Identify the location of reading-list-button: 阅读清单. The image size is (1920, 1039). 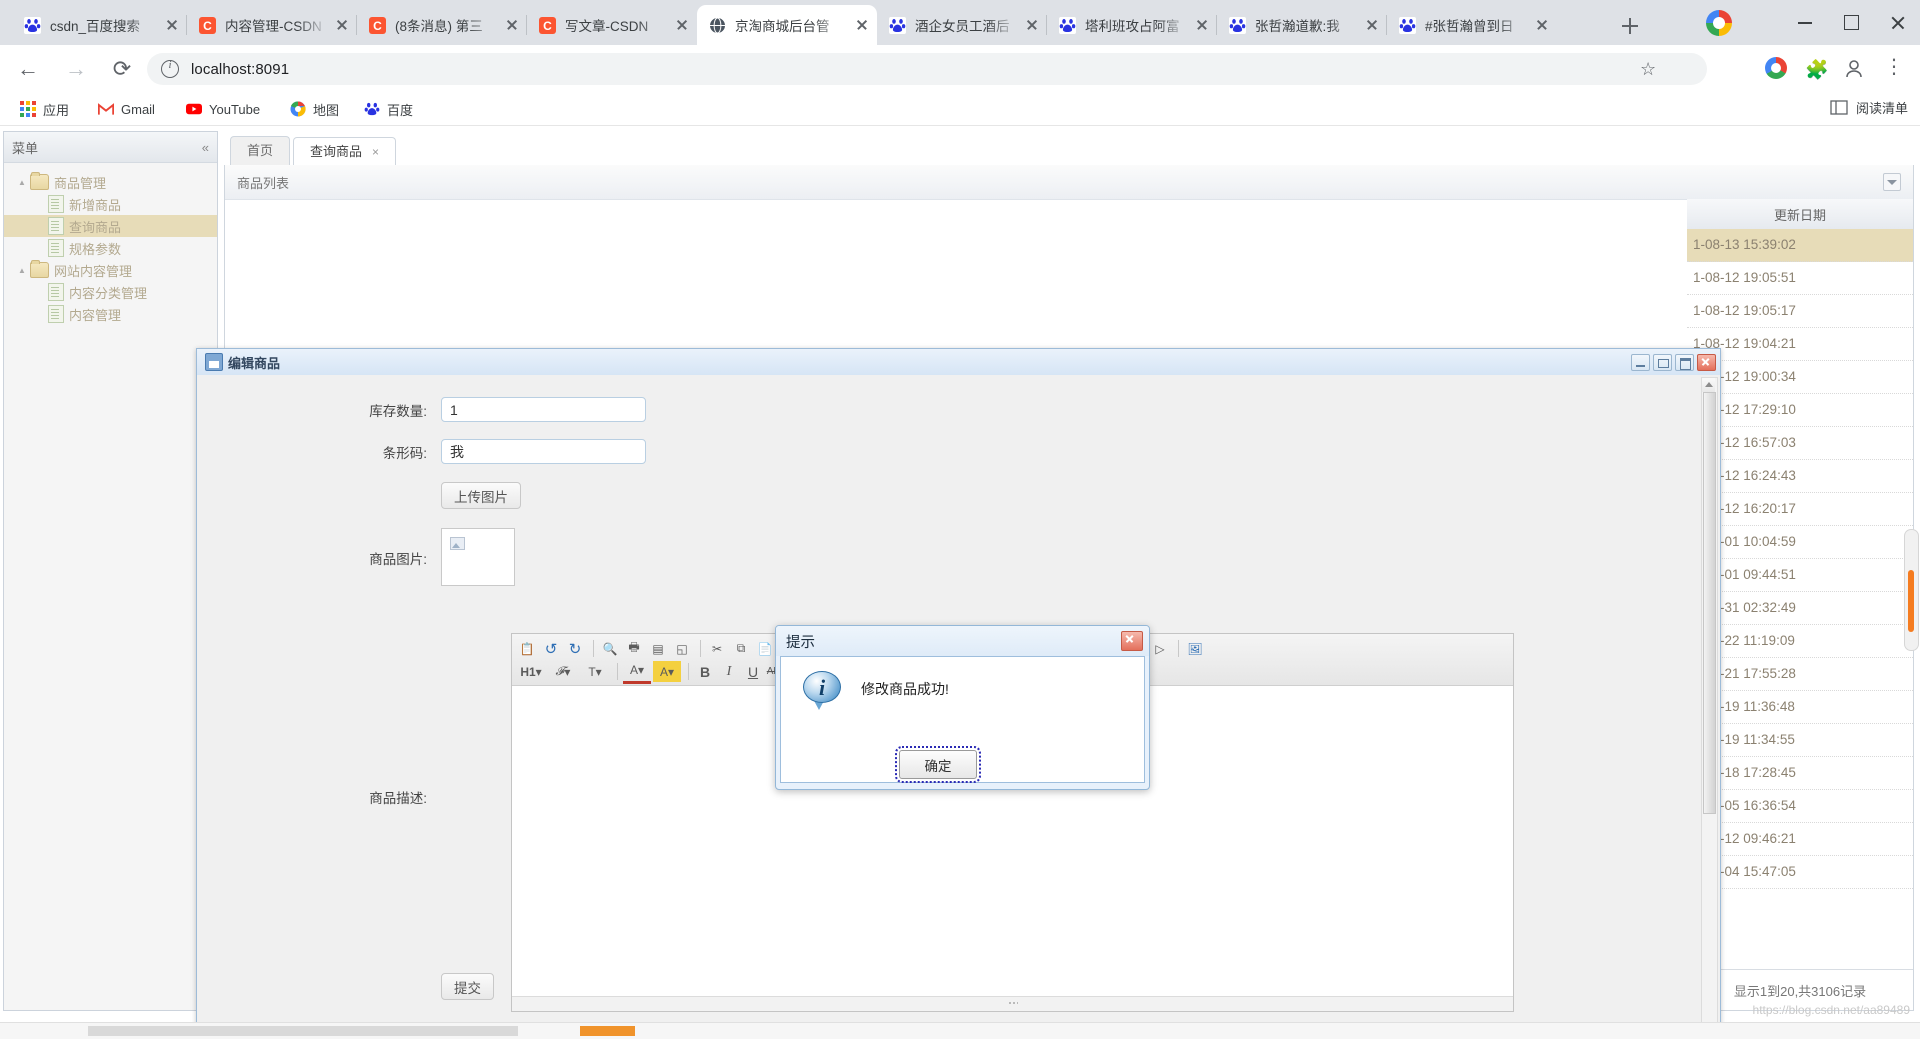
(1869, 107).